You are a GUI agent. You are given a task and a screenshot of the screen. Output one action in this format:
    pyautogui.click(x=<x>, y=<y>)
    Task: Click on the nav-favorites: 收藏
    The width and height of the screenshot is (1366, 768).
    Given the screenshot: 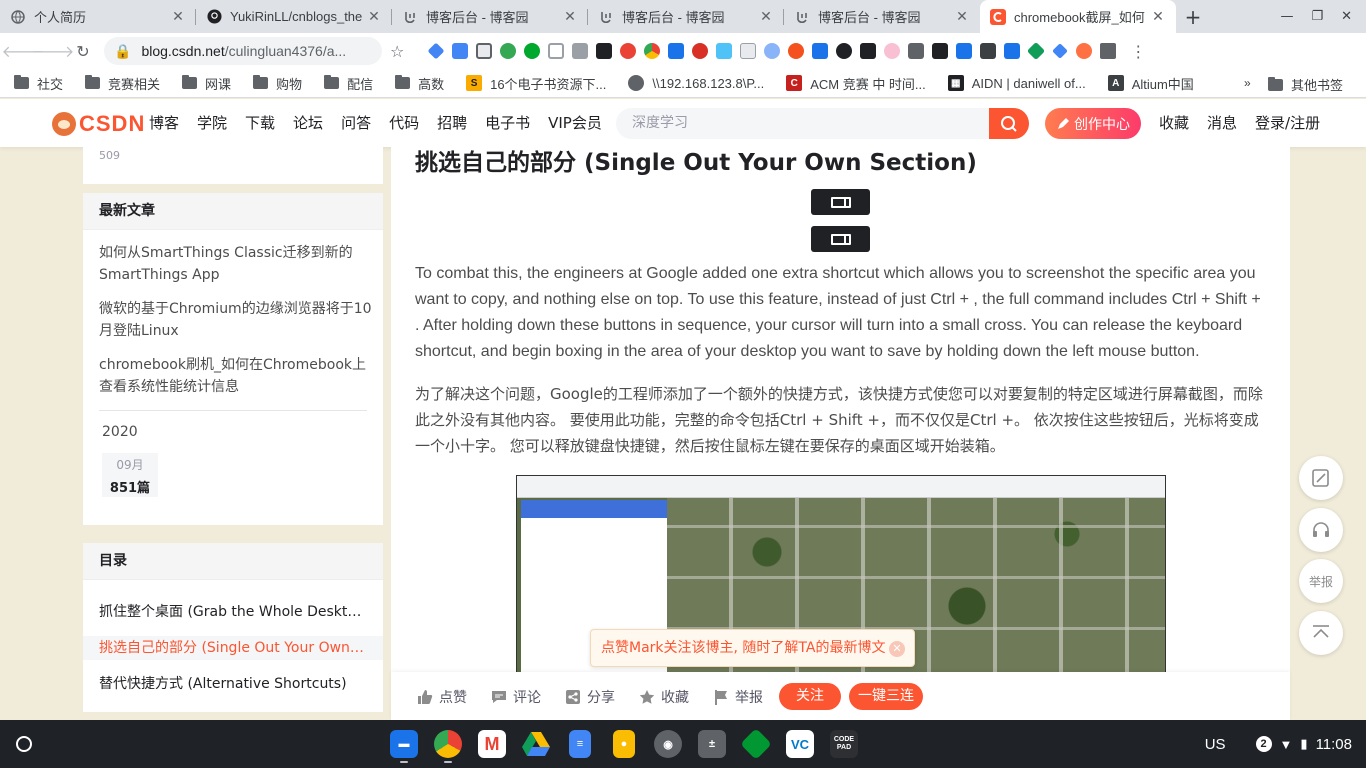 What is the action you would take?
    pyautogui.click(x=1174, y=123)
    